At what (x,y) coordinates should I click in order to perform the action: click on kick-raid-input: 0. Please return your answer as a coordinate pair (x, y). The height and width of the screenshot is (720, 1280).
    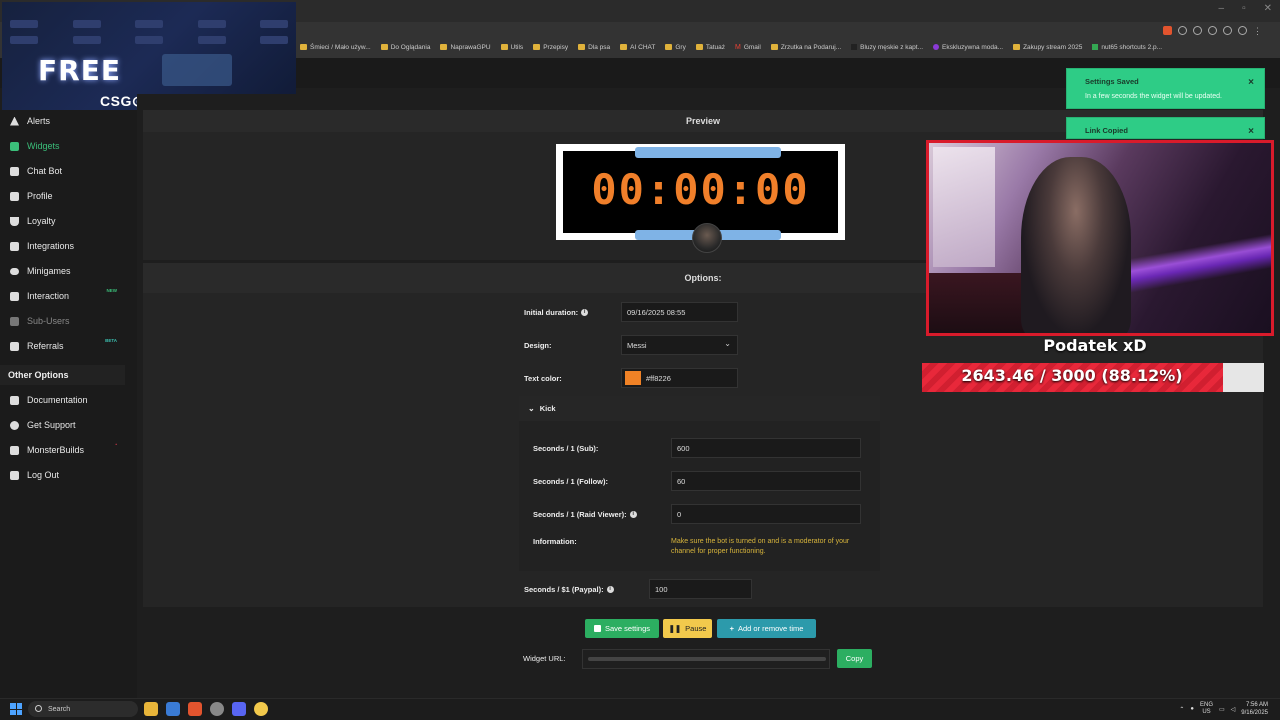
    Looking at the image, I should click on (766, 514).